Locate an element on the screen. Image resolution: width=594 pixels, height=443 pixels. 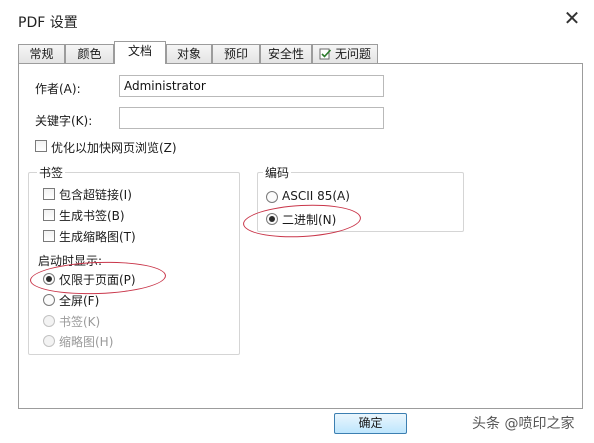
tab-general: 常规 is located at coordinates (41, 53).